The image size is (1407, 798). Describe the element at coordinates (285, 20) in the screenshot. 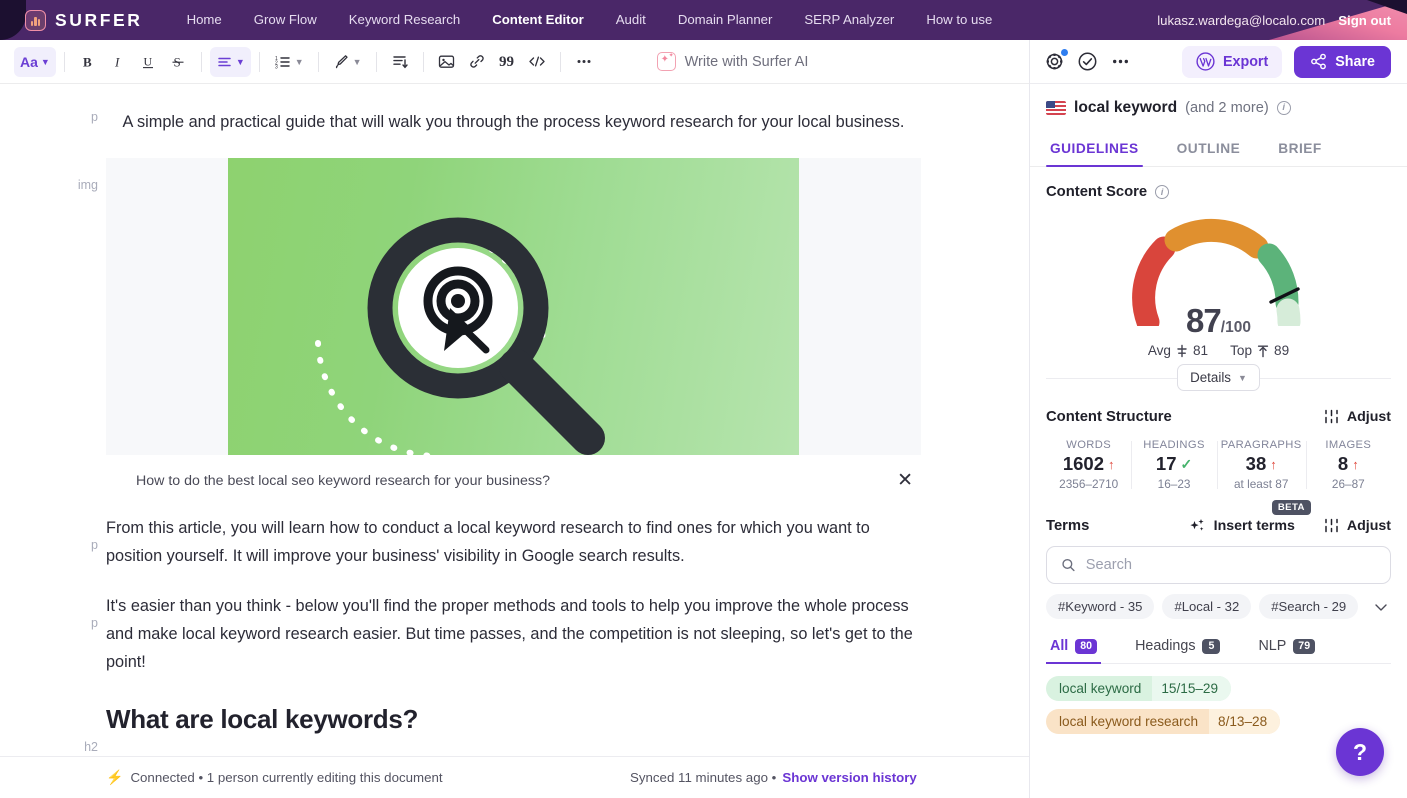

I see `nav-item-grow-flow: Grow Flow` at that location.